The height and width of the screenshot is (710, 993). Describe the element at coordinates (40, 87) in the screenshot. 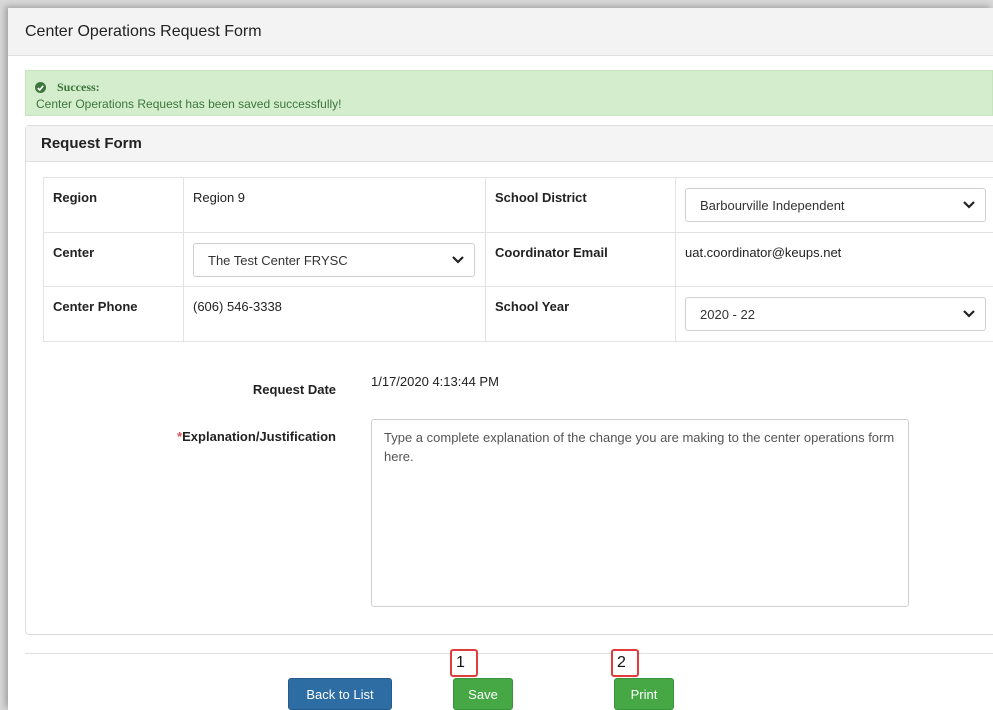

I see `check-circle-icon` at that location.